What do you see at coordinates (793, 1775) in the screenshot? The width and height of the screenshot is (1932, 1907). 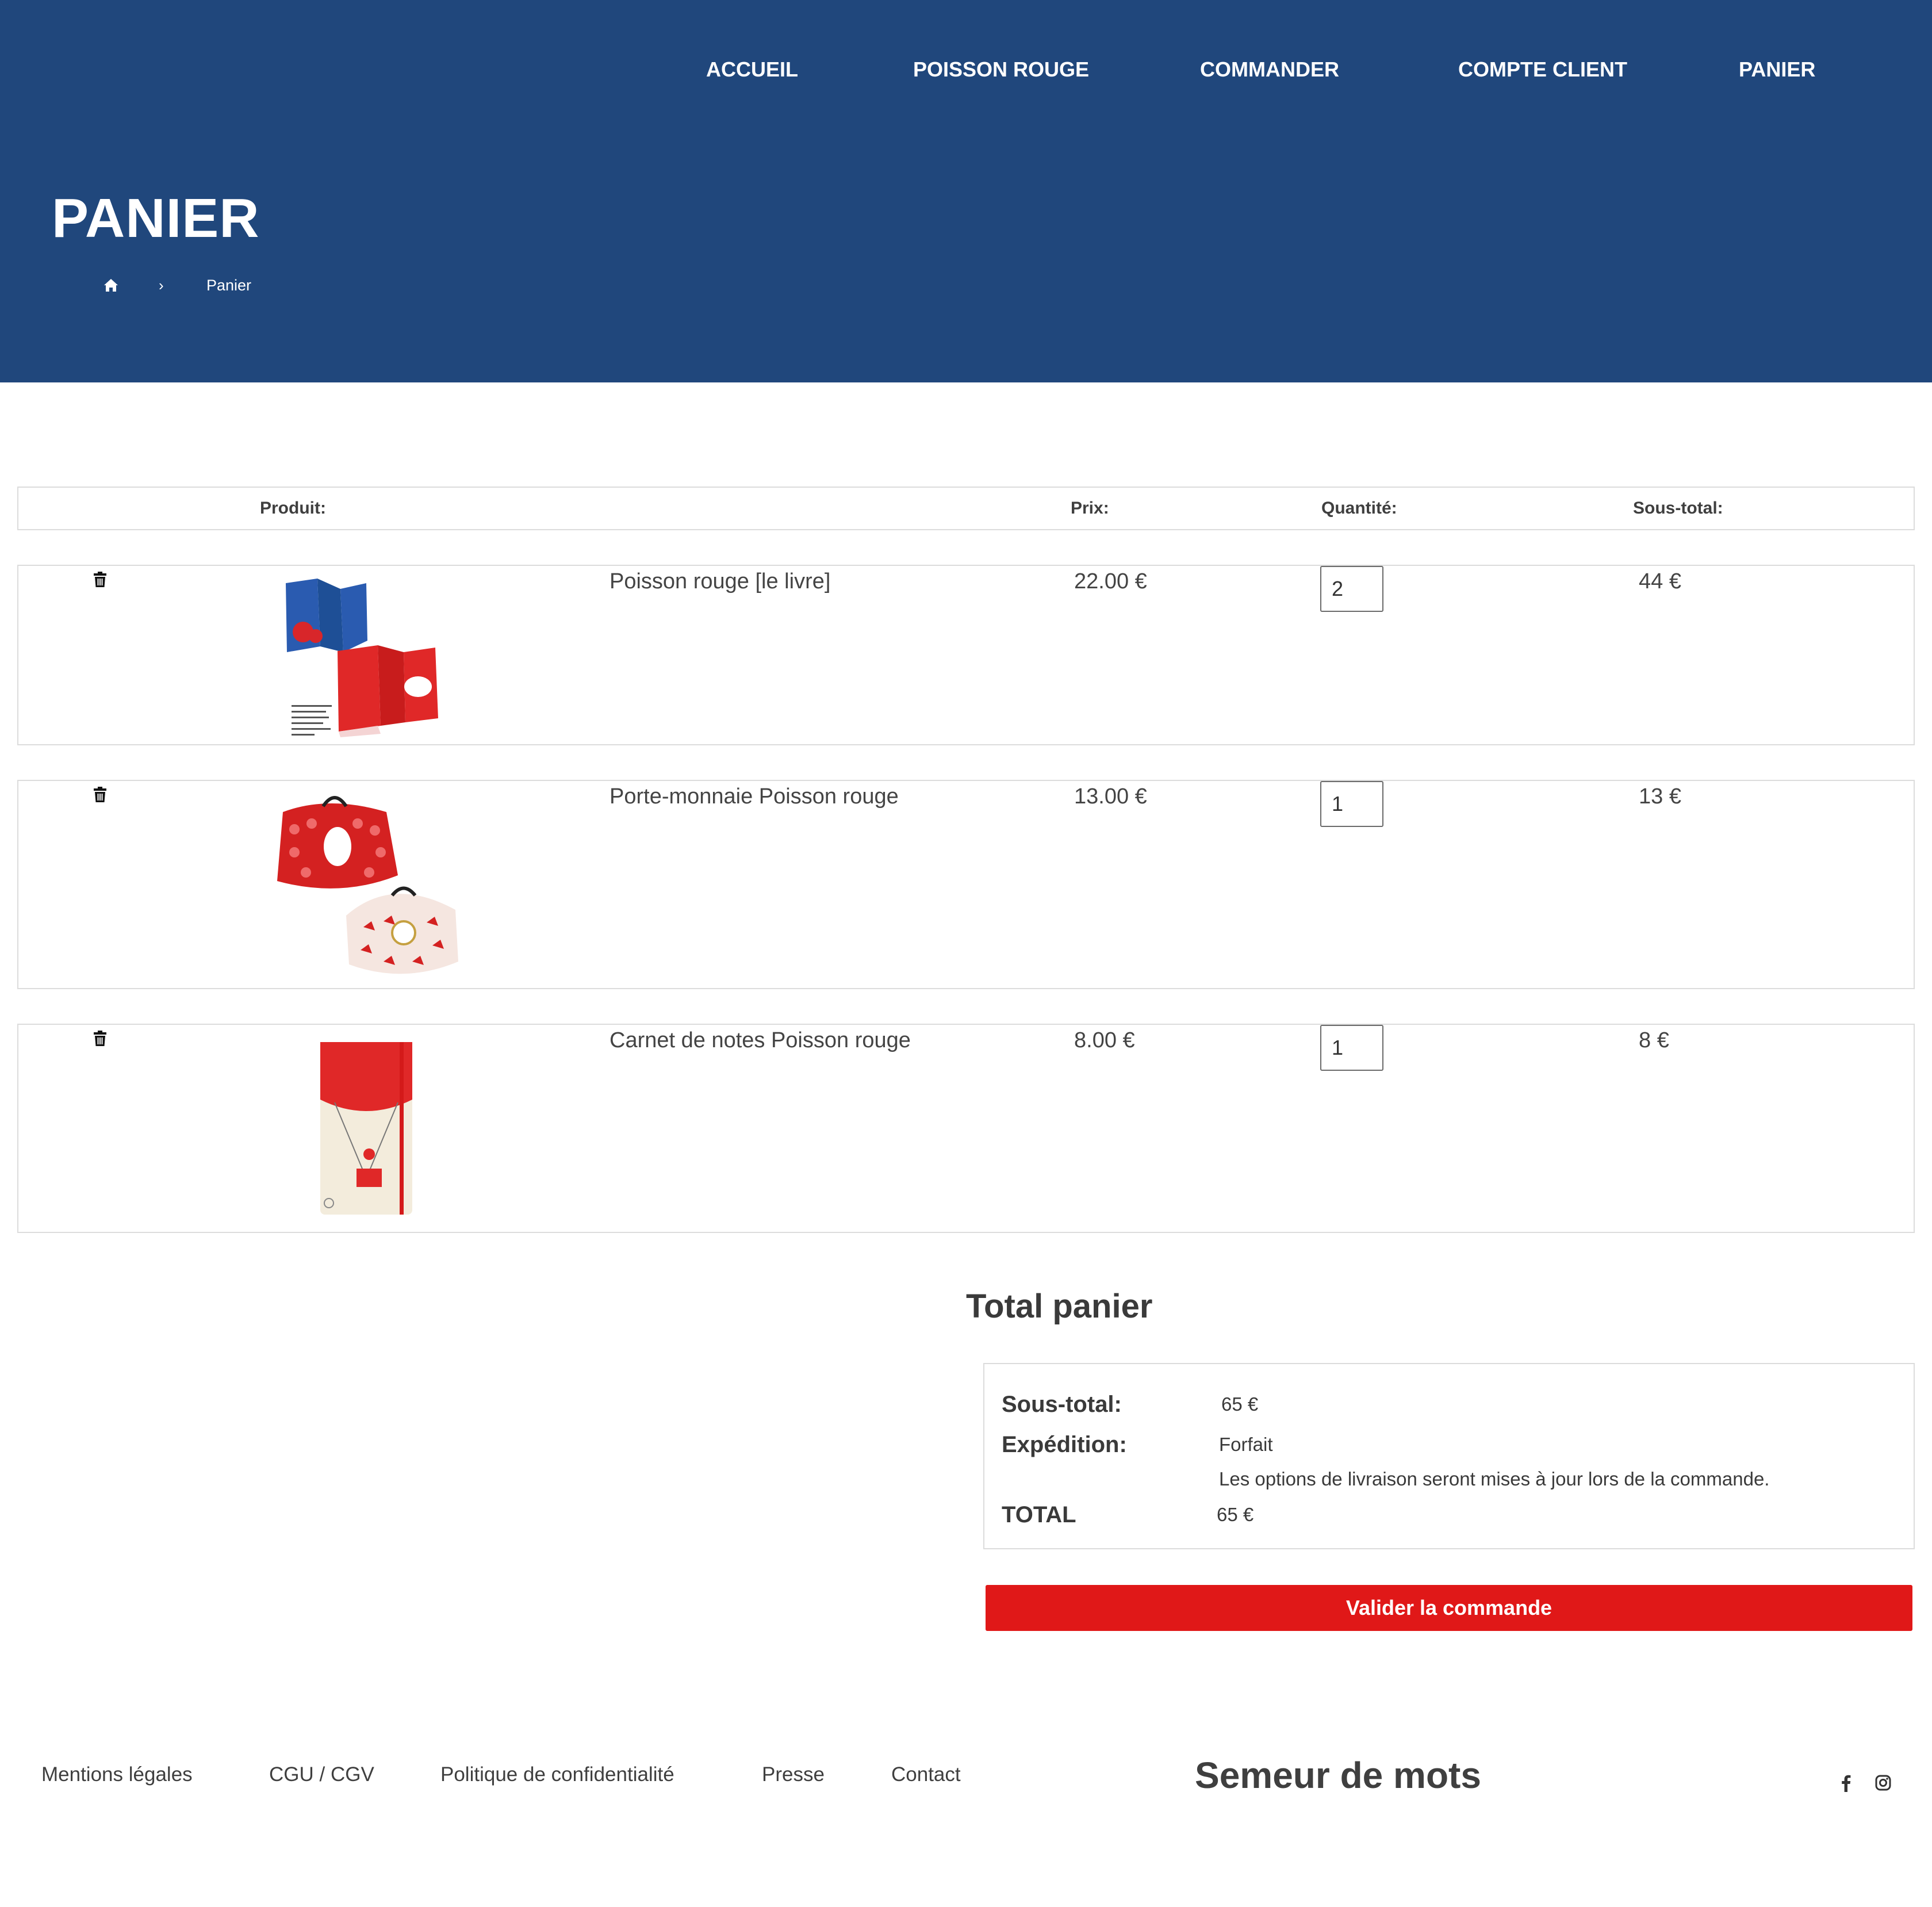 I see `footer-link-presse: Presse` at bounding box center [793, 1775].